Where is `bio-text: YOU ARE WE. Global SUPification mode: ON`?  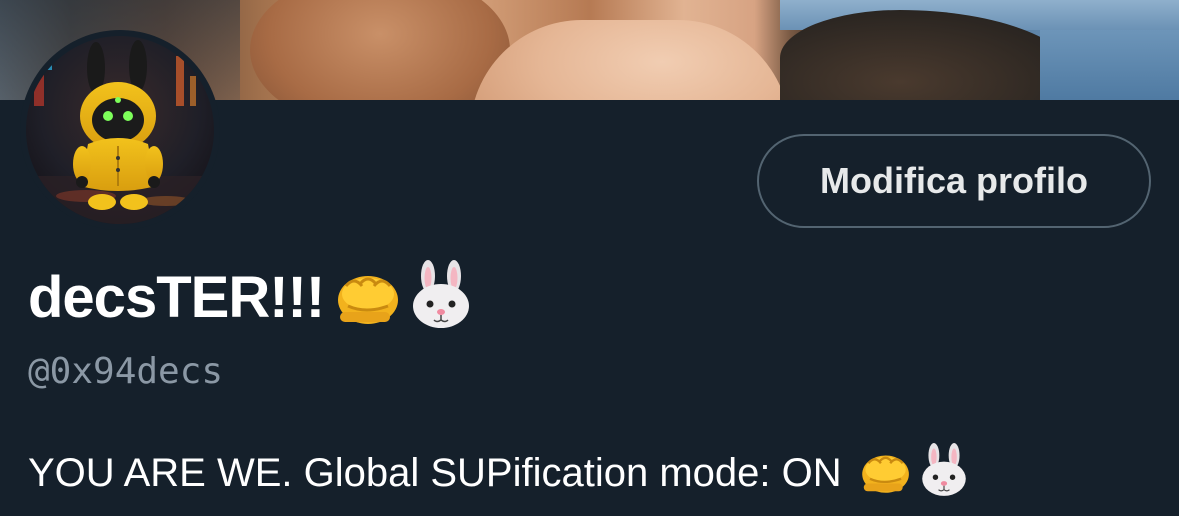 bio-text: YOU ARE WE. Global SUPification mode: ON is located at coordinates (435, 473).